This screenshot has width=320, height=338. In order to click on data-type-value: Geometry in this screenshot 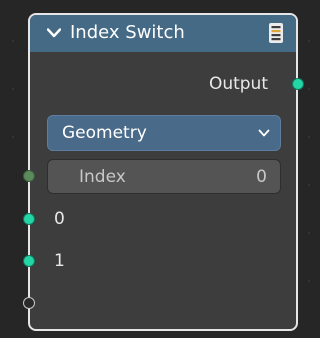, I will do `click(104, 133)`.